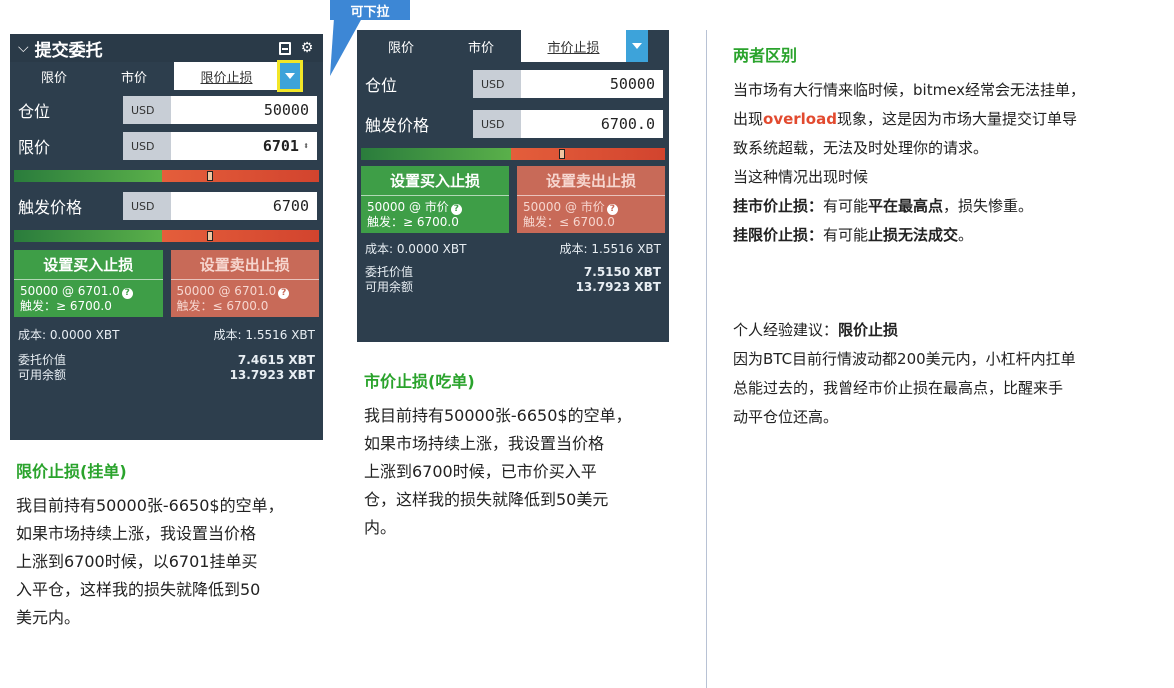  I want to click on stepper-icon: ⬍, so click(306, 146).